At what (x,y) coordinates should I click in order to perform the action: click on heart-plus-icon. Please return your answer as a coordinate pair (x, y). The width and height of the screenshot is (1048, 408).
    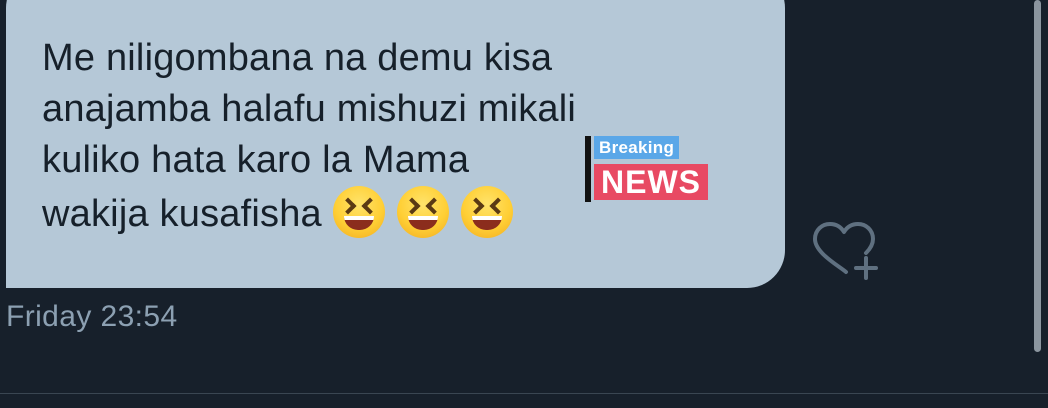
    Looking at the image, I should click on (845, 251).